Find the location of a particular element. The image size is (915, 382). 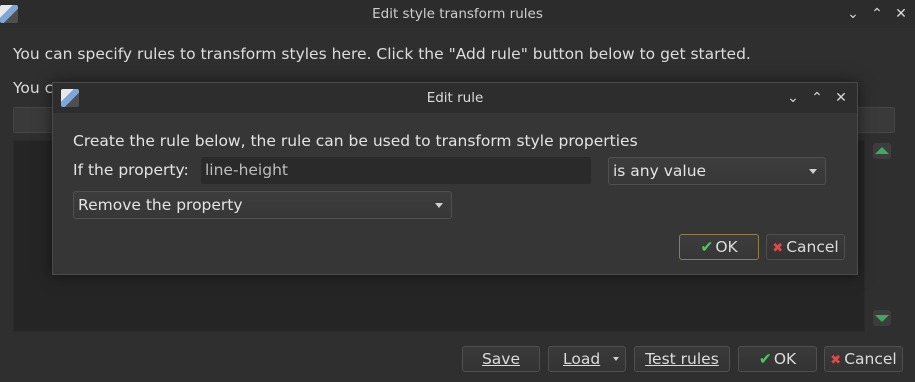

dialog-ok-button: ✔ OK is located at coordinates (719, 247).